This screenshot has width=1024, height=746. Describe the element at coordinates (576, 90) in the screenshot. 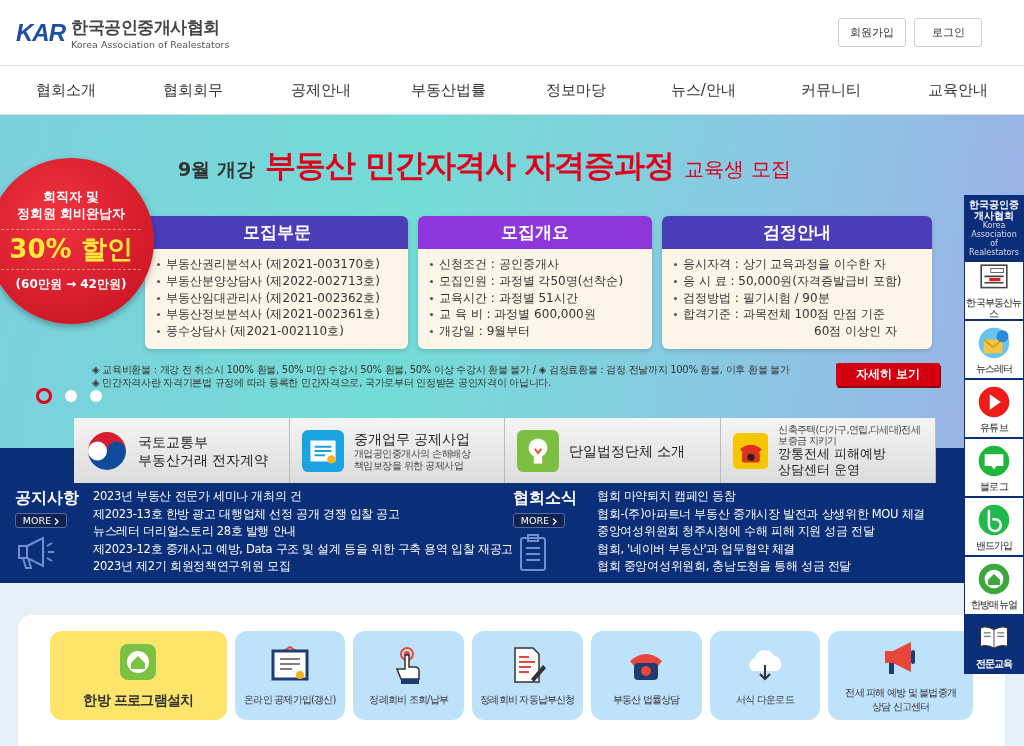

I see `nav-item: 정보마당` at that location.